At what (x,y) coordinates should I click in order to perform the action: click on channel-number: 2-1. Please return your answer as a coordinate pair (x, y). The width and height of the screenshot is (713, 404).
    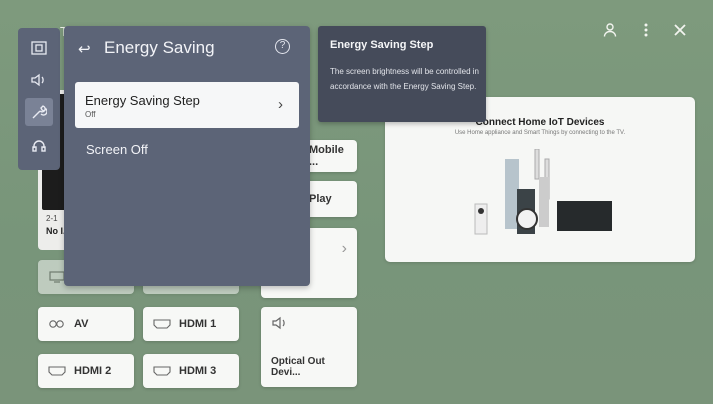
    Looking at the image, I should click on (52, 218).